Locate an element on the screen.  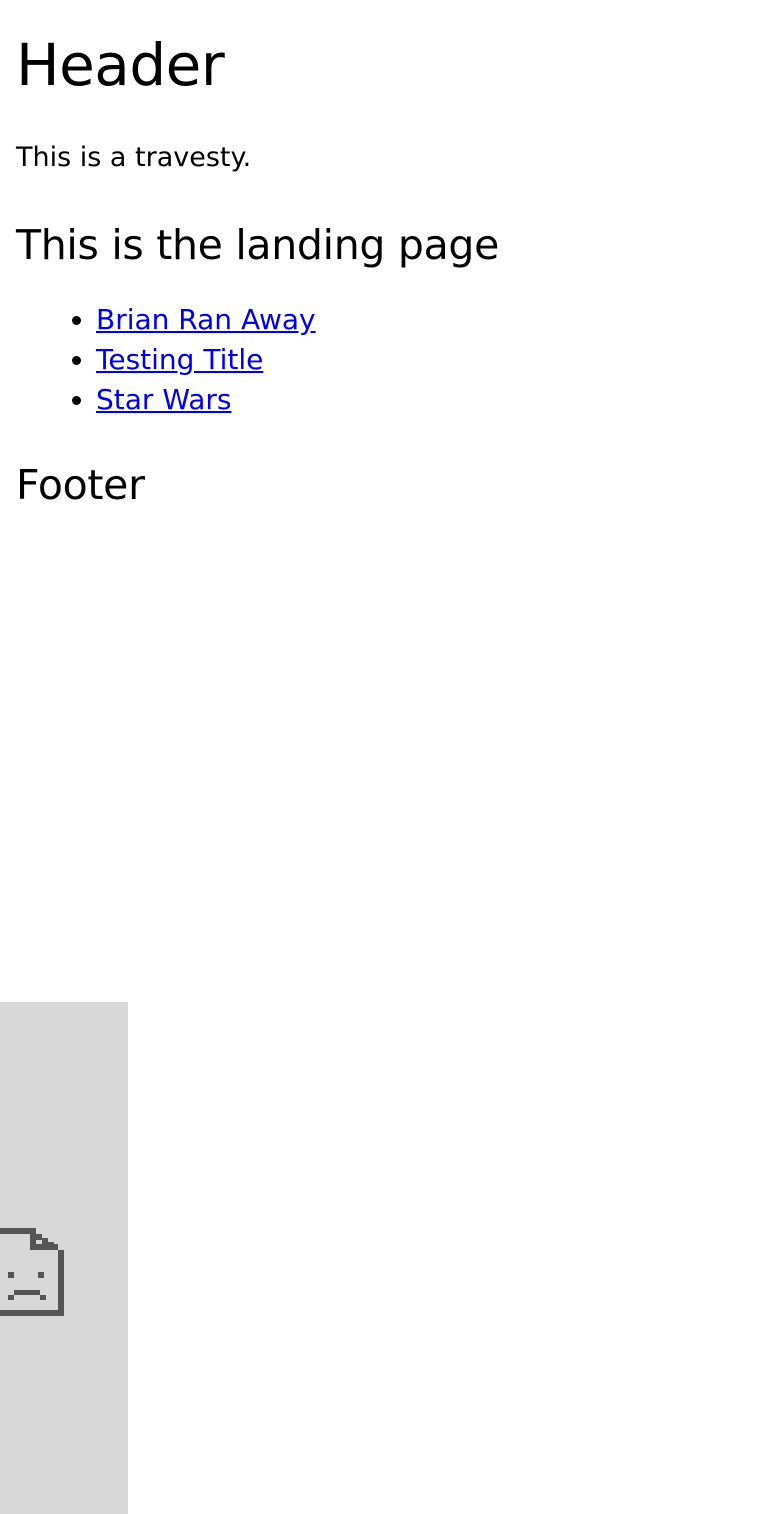
broken-image-placeholder is located at coordinates (64, 1258).